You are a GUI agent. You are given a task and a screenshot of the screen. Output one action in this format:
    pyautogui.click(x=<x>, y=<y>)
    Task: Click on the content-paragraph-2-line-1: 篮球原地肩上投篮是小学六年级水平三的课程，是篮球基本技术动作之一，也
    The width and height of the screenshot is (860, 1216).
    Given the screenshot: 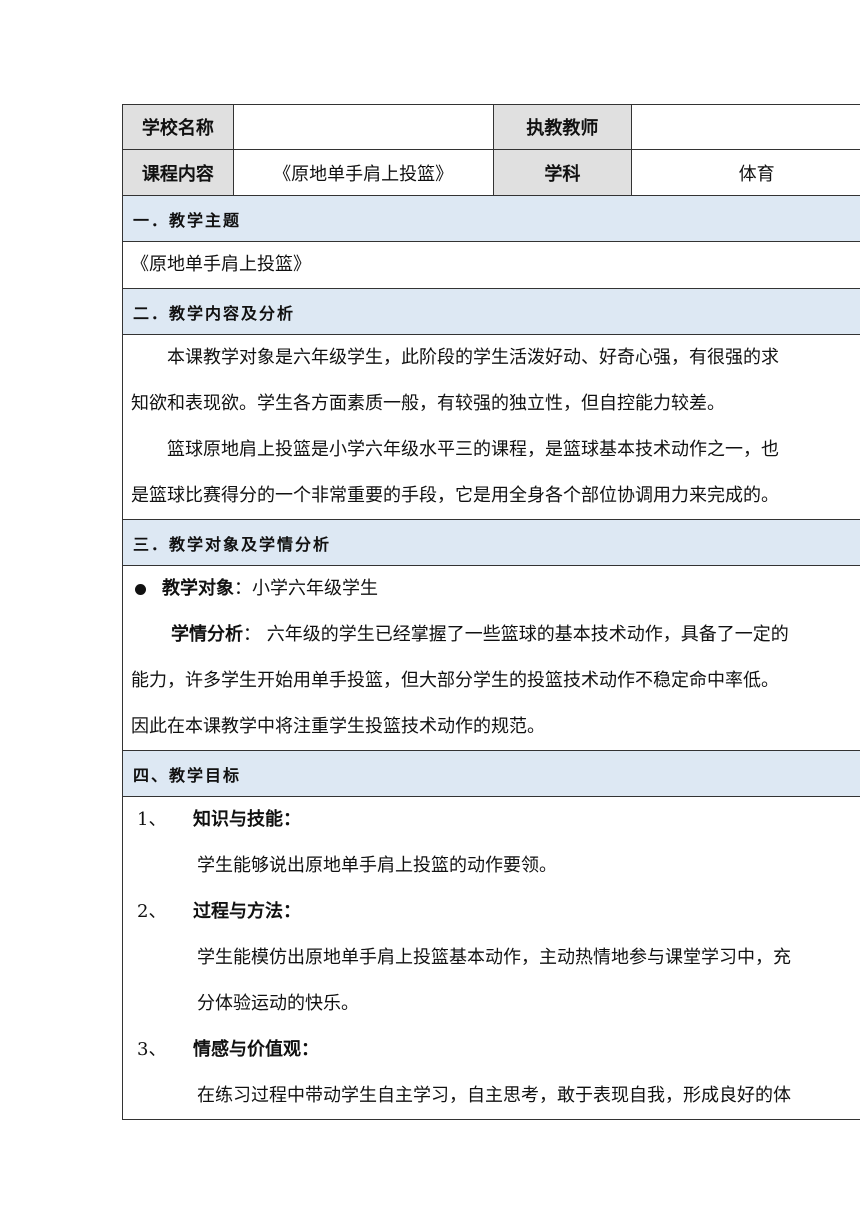 What is the action you would take?
    pyautogui.click(x=473, y=449)
    